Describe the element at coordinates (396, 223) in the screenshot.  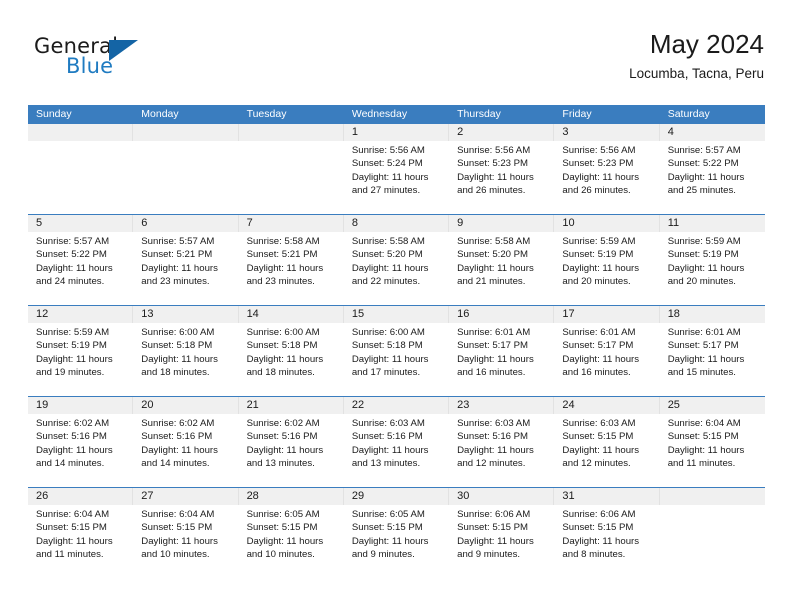
I see `day-number-band: 8` at that location.